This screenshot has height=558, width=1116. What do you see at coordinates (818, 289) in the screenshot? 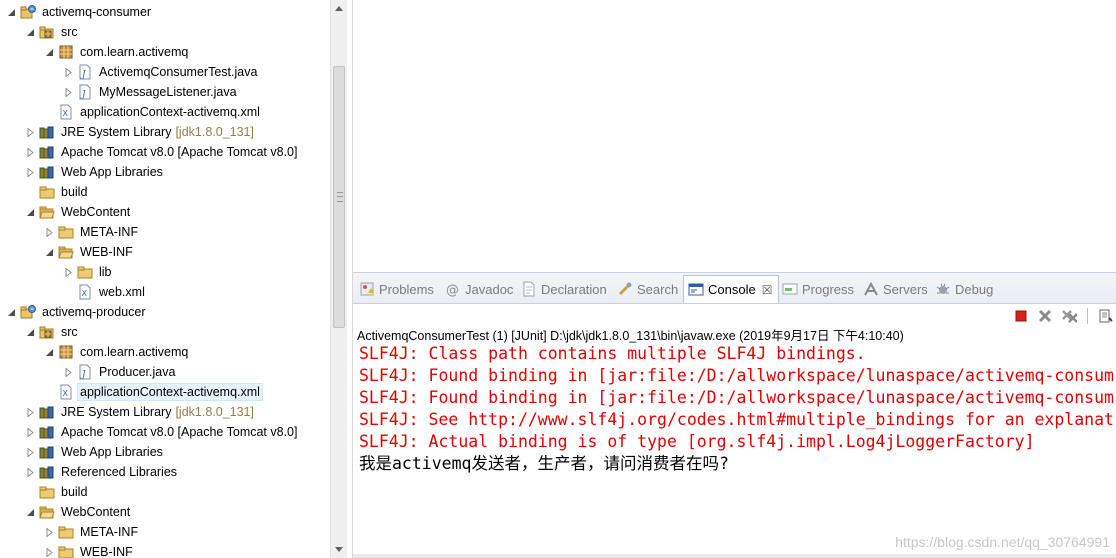
I see `tab-progress: Progress` at bounding box center [818, 289].